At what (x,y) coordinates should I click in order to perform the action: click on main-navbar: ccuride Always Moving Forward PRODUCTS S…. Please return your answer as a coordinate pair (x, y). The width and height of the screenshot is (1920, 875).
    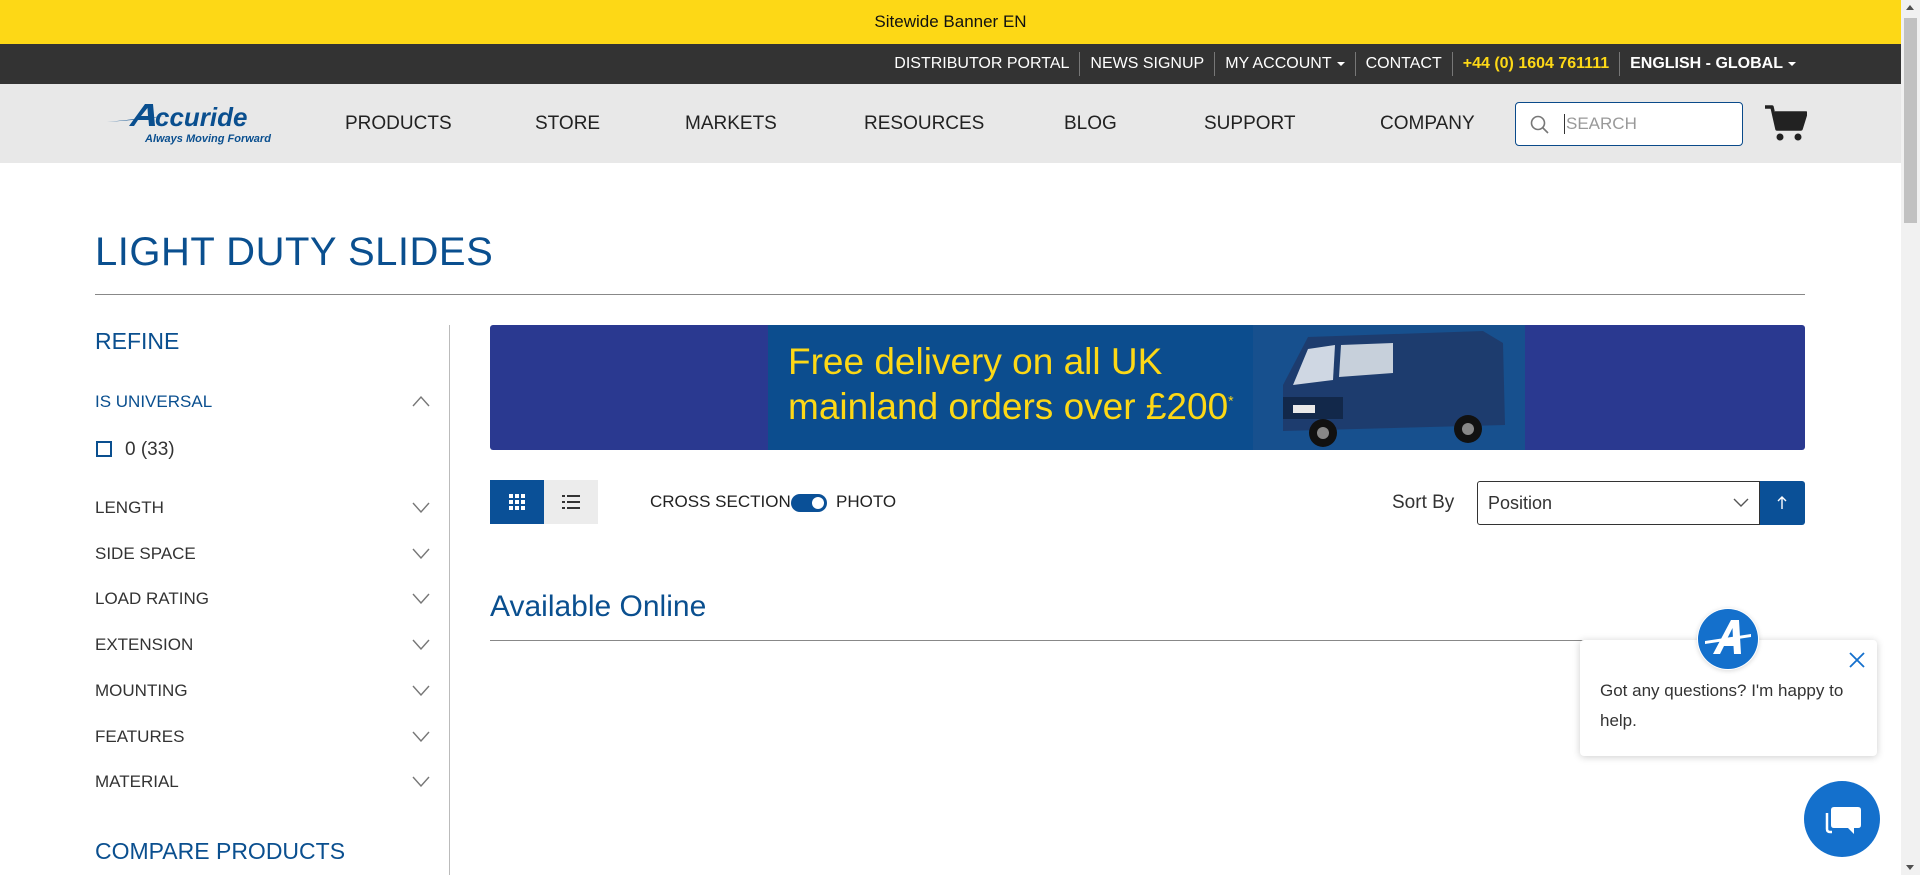
    Looking at the image, I should click on (950, 123).